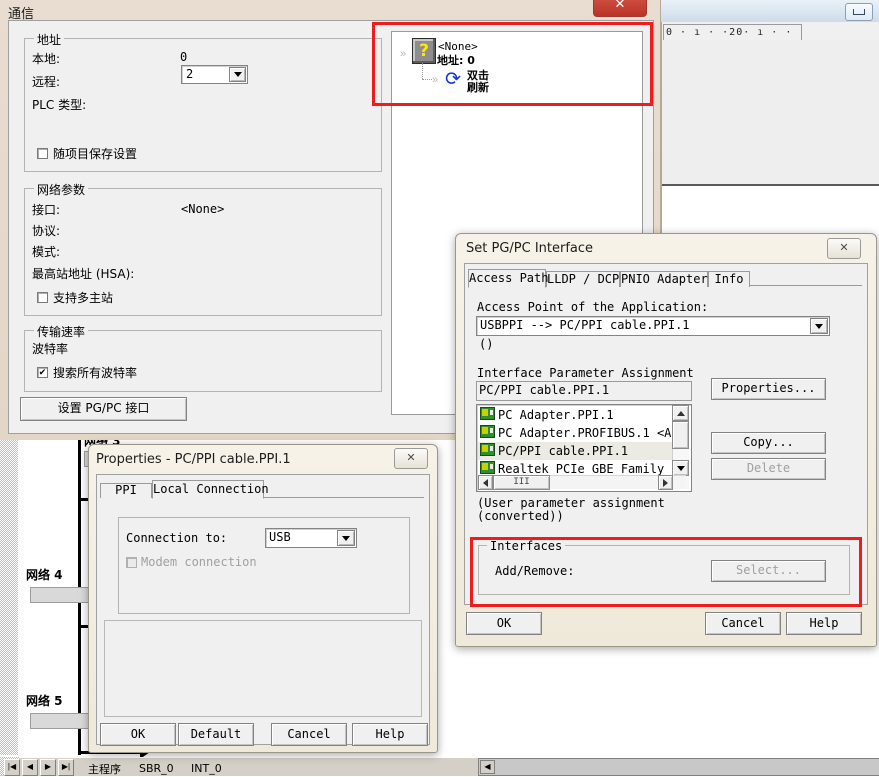  I want to click on nav-prev-button: ◀, so click(30, 767).